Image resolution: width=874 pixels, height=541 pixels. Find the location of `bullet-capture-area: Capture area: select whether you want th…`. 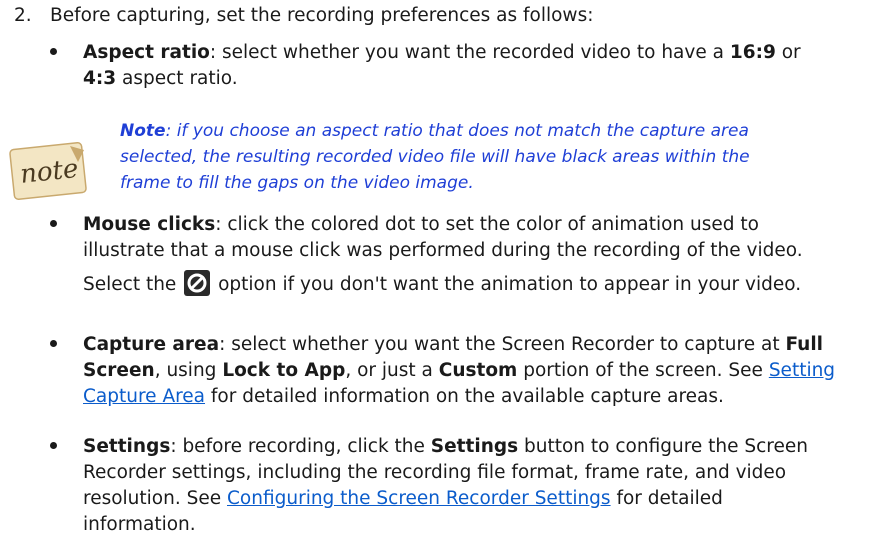

bullet-capture-area: Capture area: select whether you want th… is located at coordinates (457, 371).